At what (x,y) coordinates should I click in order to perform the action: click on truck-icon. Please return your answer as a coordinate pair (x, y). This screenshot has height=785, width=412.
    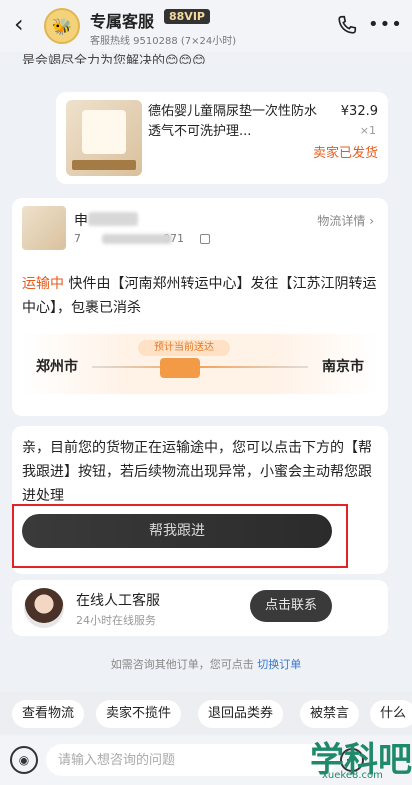
    Looking at the image, I should click on (180, 368).